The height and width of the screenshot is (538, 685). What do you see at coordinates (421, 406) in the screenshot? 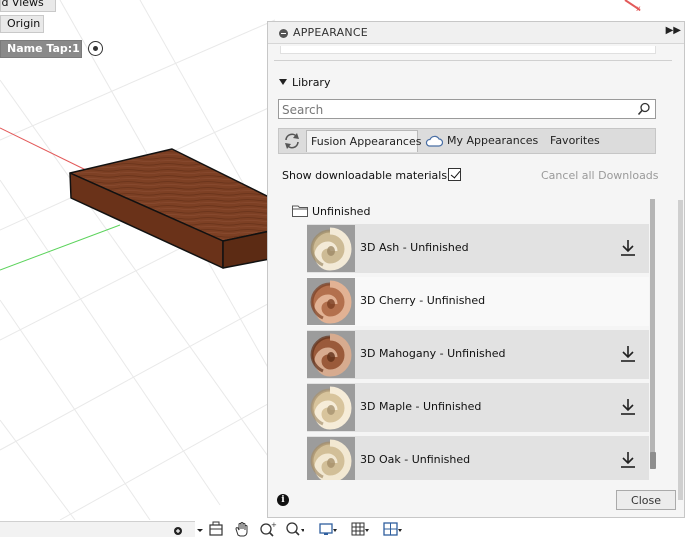
I see `material-label: 3D Maple - Unfinished` at bounding box center [421, 406].